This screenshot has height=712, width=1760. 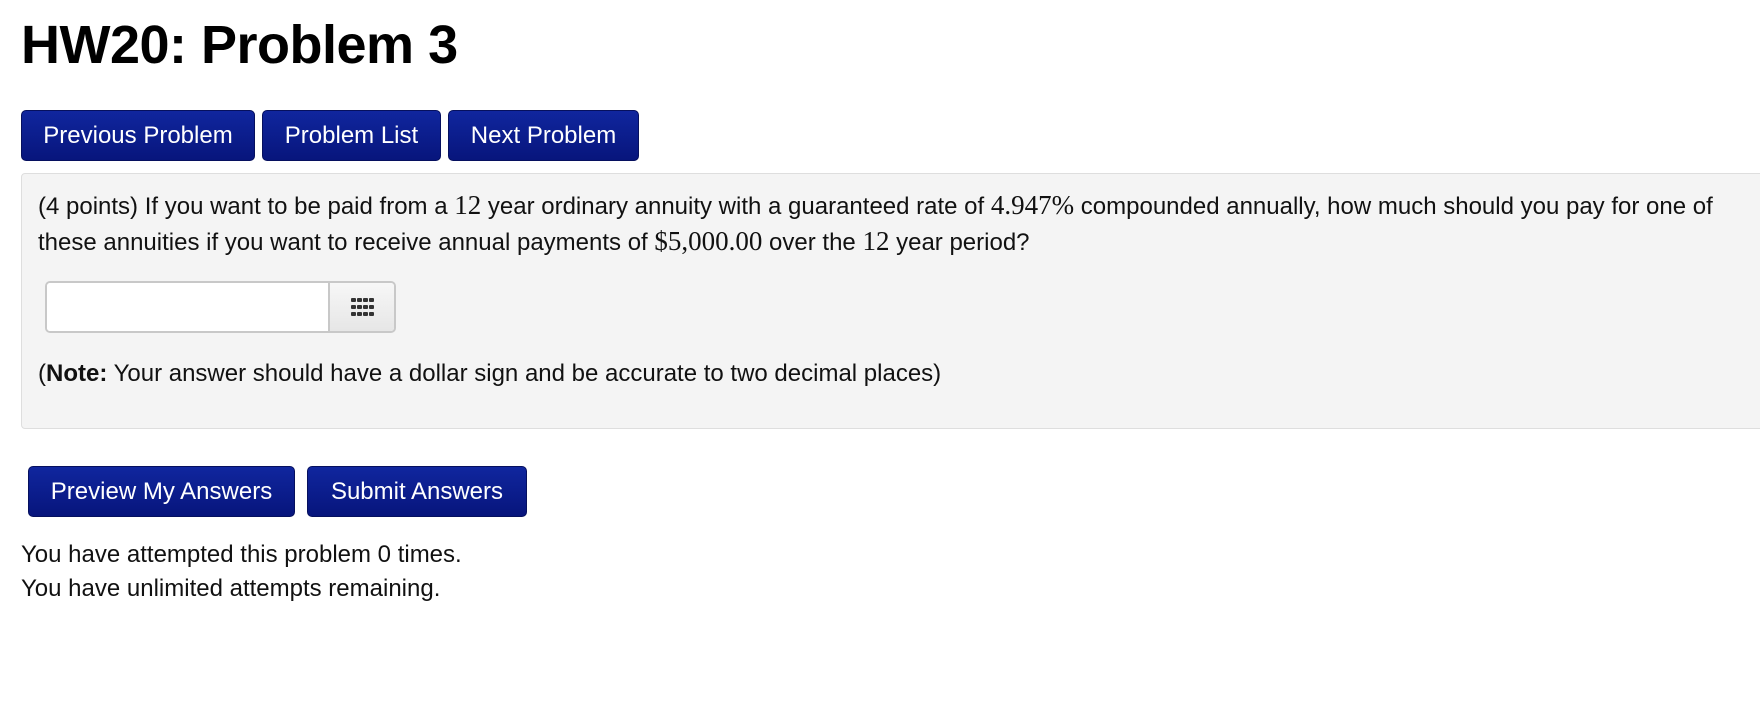 What do you see at coordinates (231, 588) in the screenshot?
I see `attempts-remaining-text: You have unlimited attempts remaining.` at bounding box center [231, 588].